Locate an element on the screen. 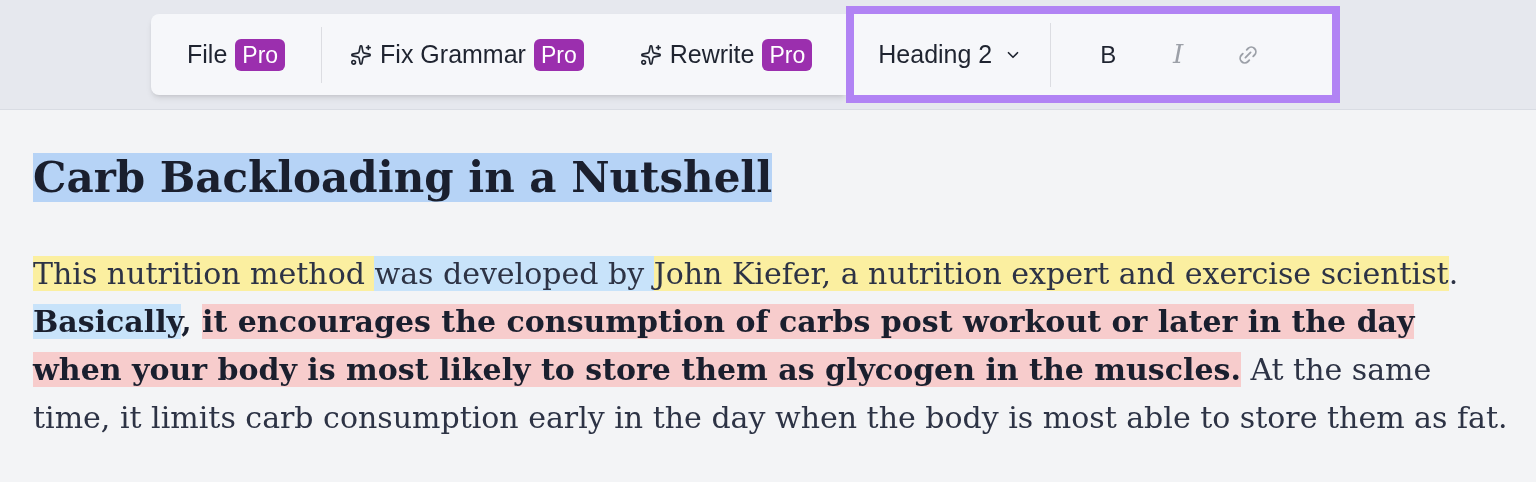 The height and width of the screenshot is (482, 1536). toolbar-button: Rewrite Pro is located at coordinates (726, 54).